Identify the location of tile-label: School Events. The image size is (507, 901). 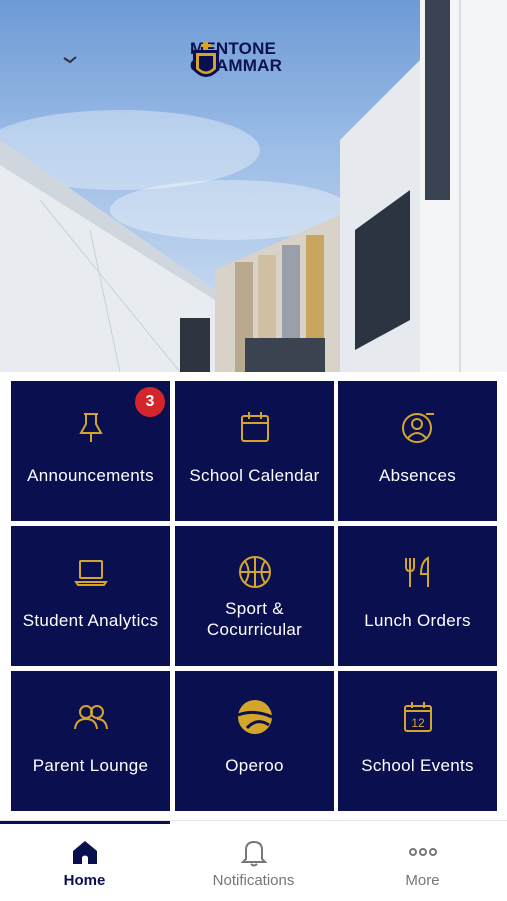
(417, 765).